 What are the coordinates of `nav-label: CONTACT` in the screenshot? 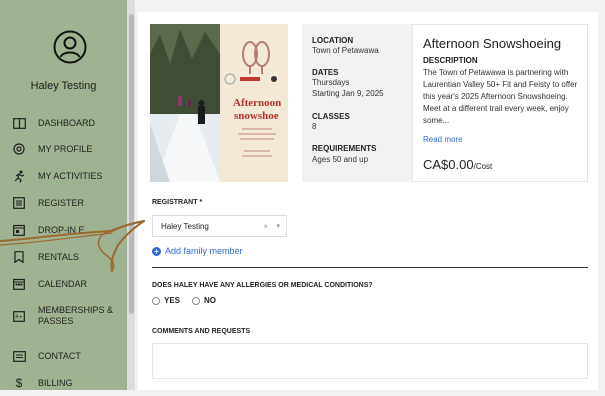 It's located at (59, 355).